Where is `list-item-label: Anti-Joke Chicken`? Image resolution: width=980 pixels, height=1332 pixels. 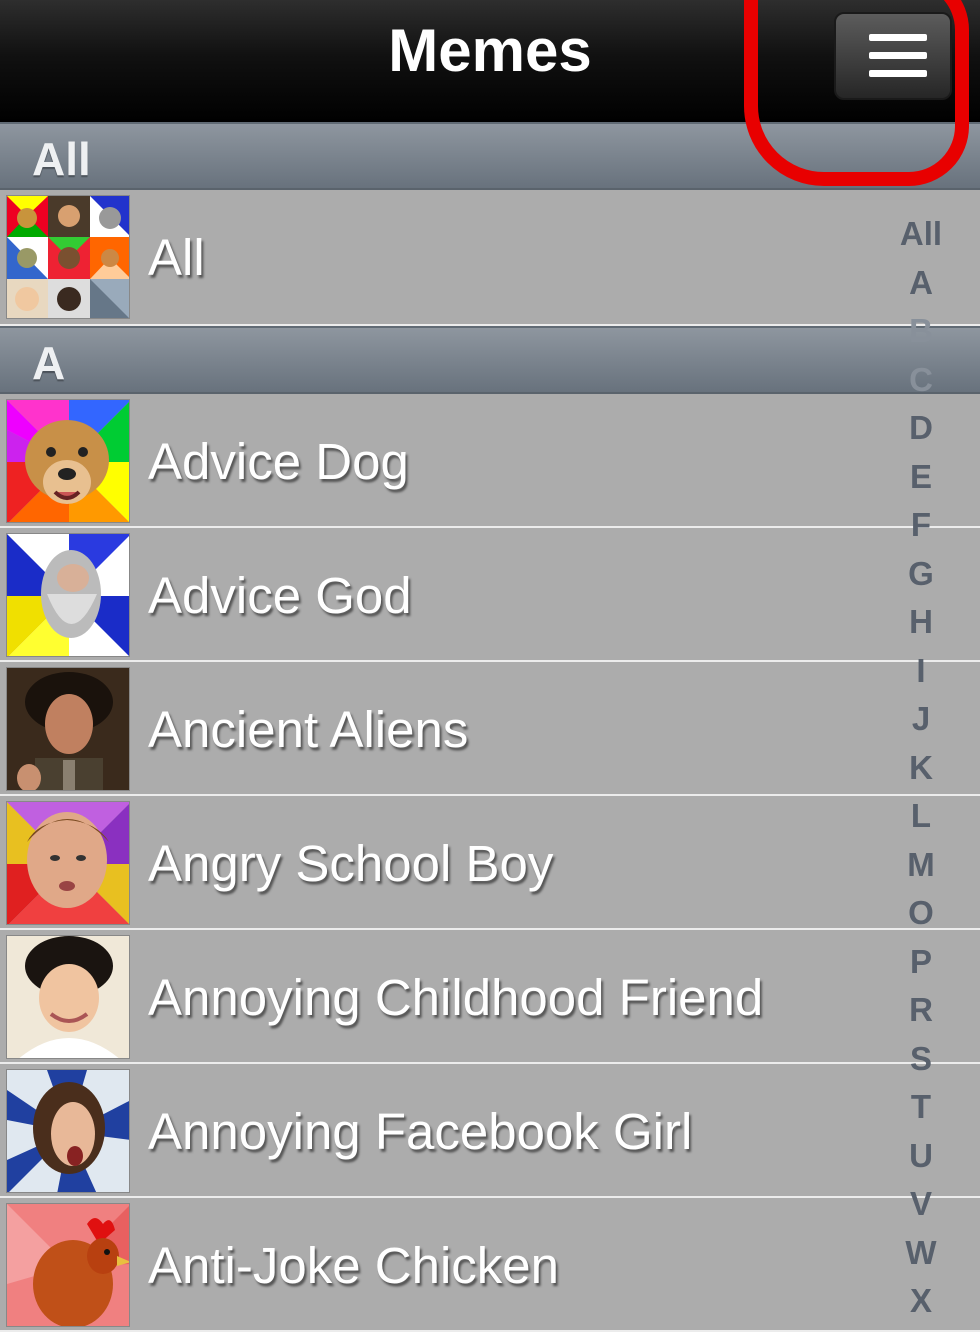 list-item-label: Anti-Joke Chicken is located at coordinates (354, 1265).